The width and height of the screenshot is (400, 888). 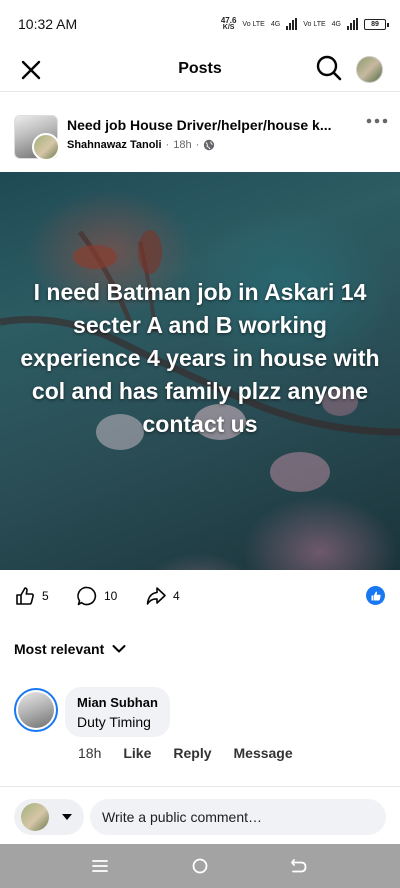 What do you see at coordinates (114, 145) in the screenshot?
I see `post-author: Shahnawaz Tanoli` at bounding box center [114, 145].